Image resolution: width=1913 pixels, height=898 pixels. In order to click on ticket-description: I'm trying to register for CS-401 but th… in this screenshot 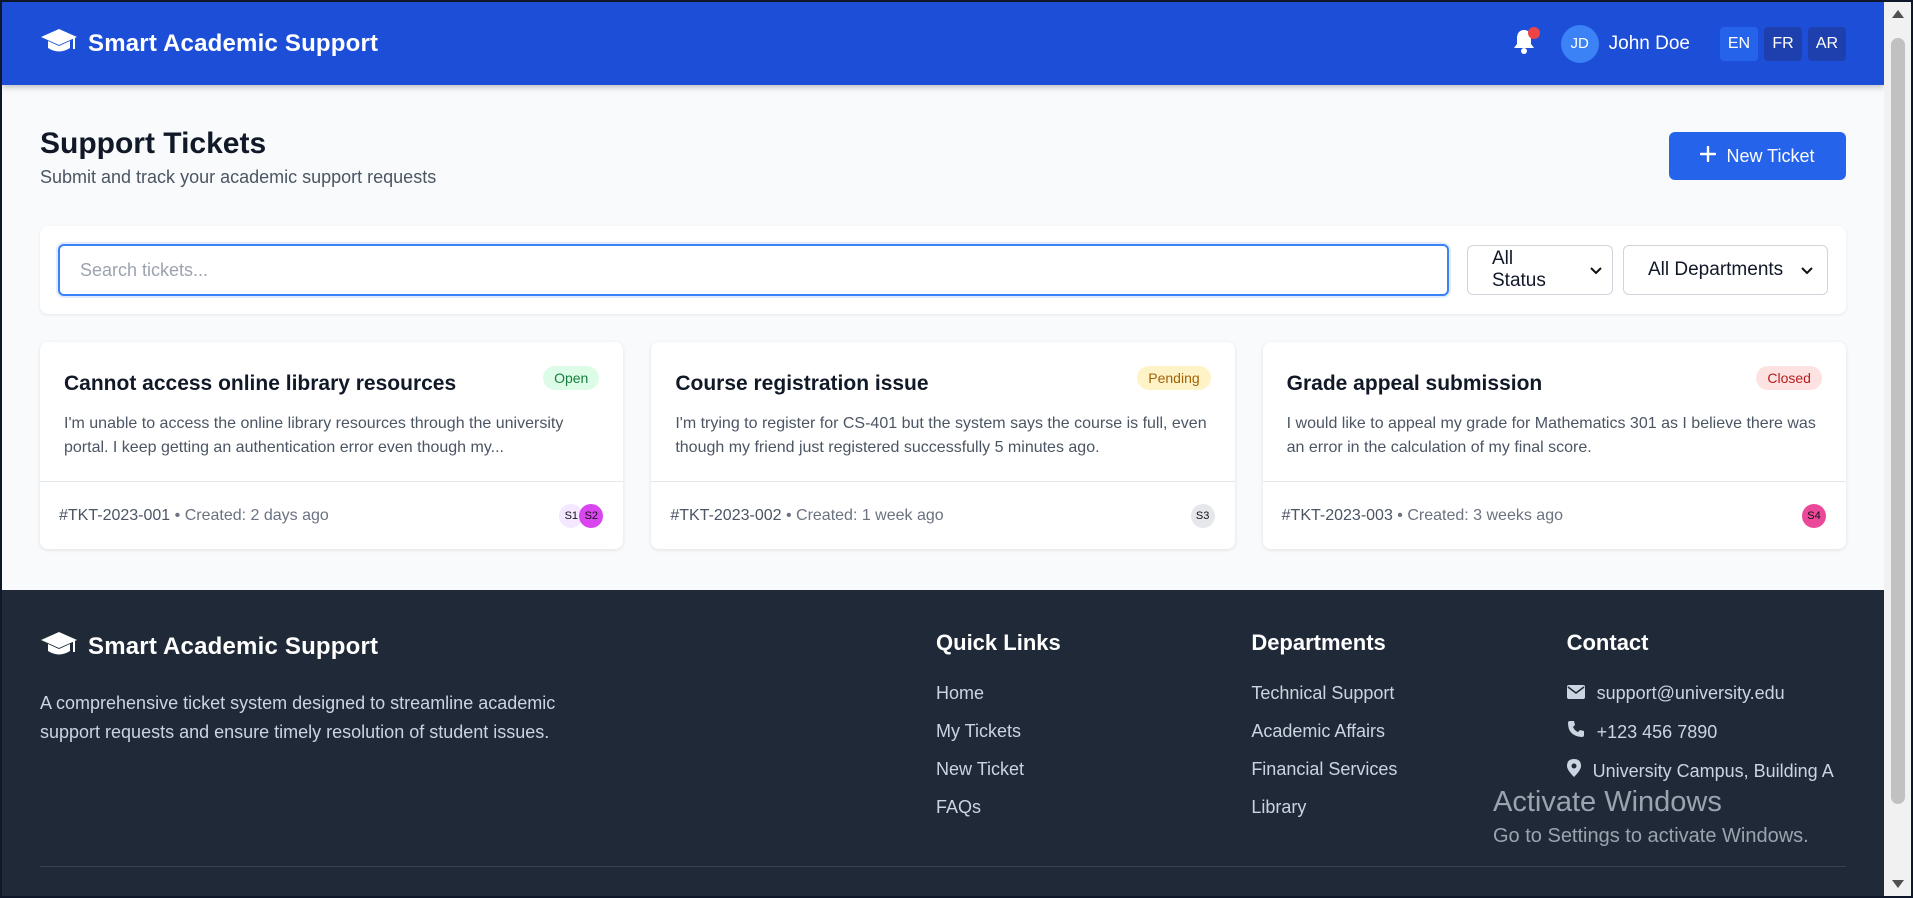, I will do `click(941, 435)`.